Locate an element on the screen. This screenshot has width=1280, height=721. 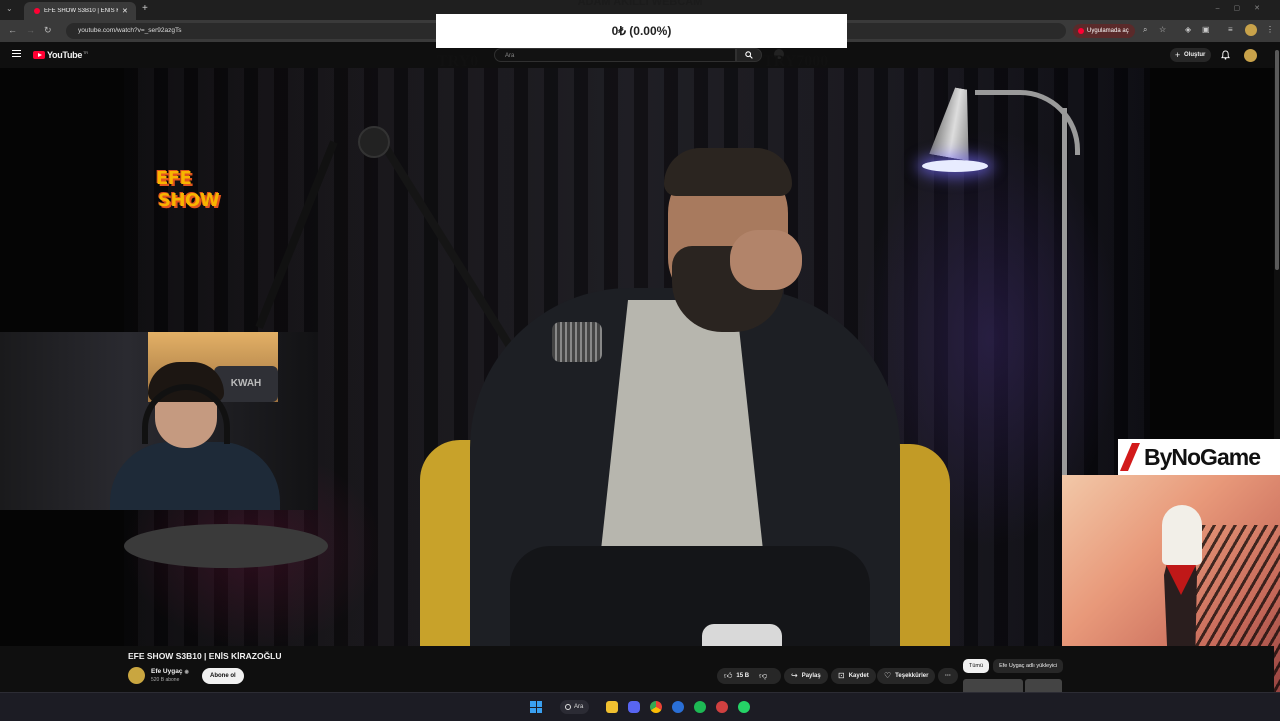
sponsor-banner: ByNoGame is located at coordinates (1199, 457).